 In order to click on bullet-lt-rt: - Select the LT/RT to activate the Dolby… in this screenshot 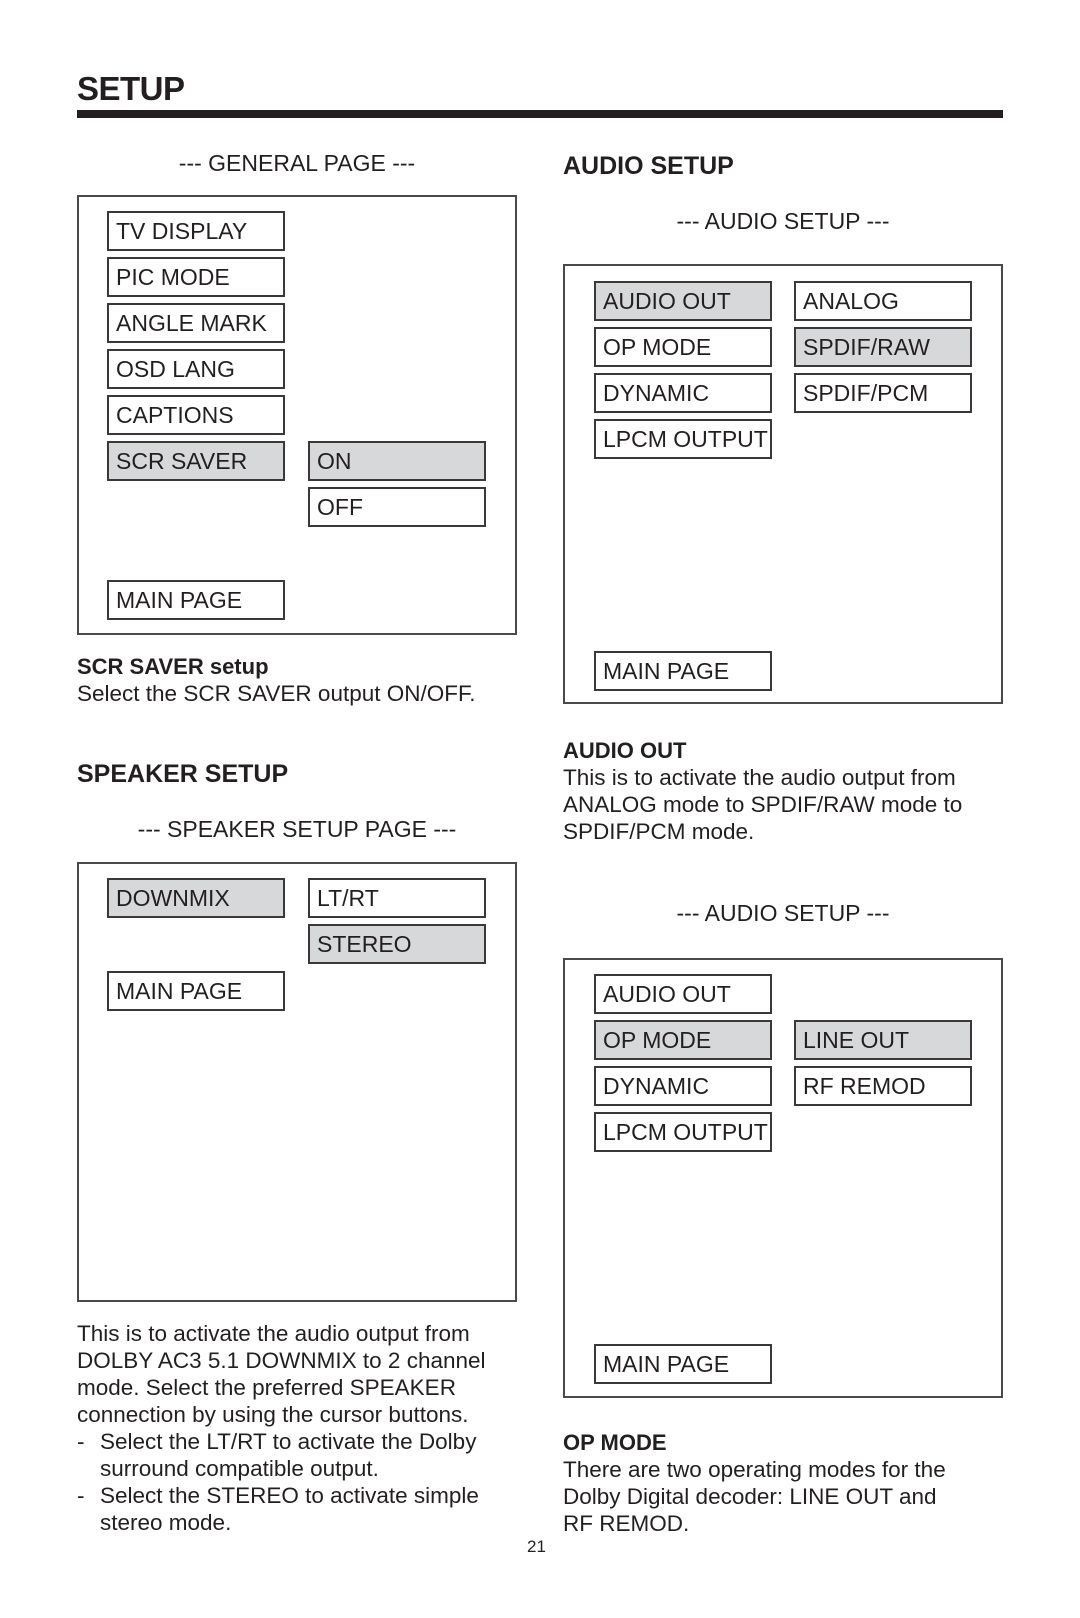, I will do `click(302, 1455)`.